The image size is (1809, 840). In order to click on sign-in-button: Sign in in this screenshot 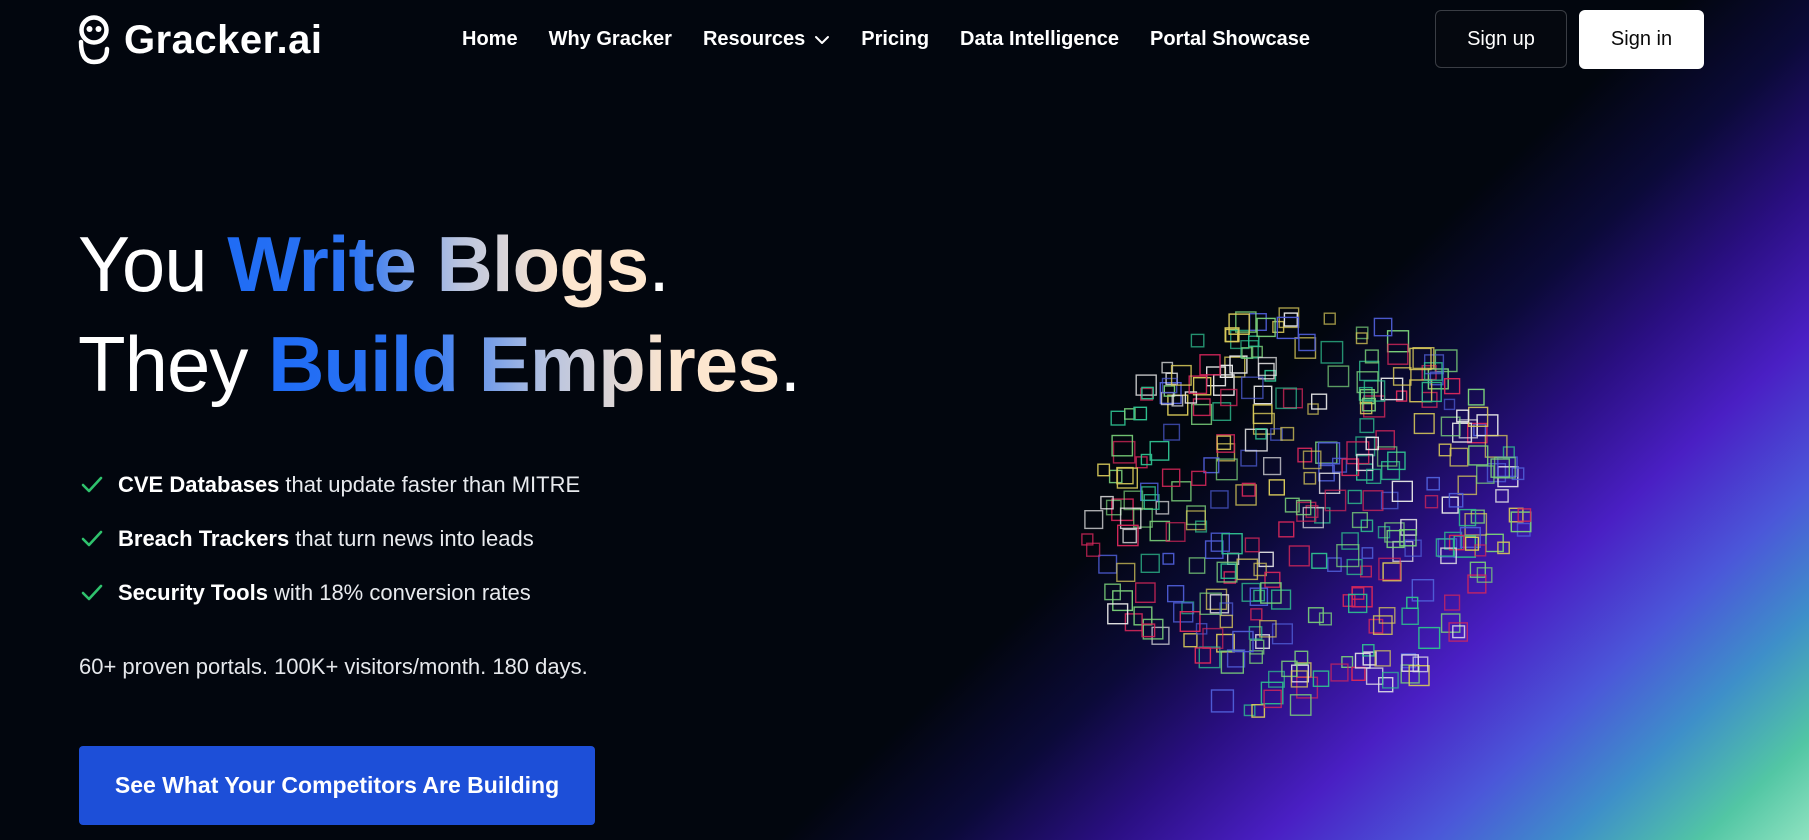, I will do `click(1641, 39)`.